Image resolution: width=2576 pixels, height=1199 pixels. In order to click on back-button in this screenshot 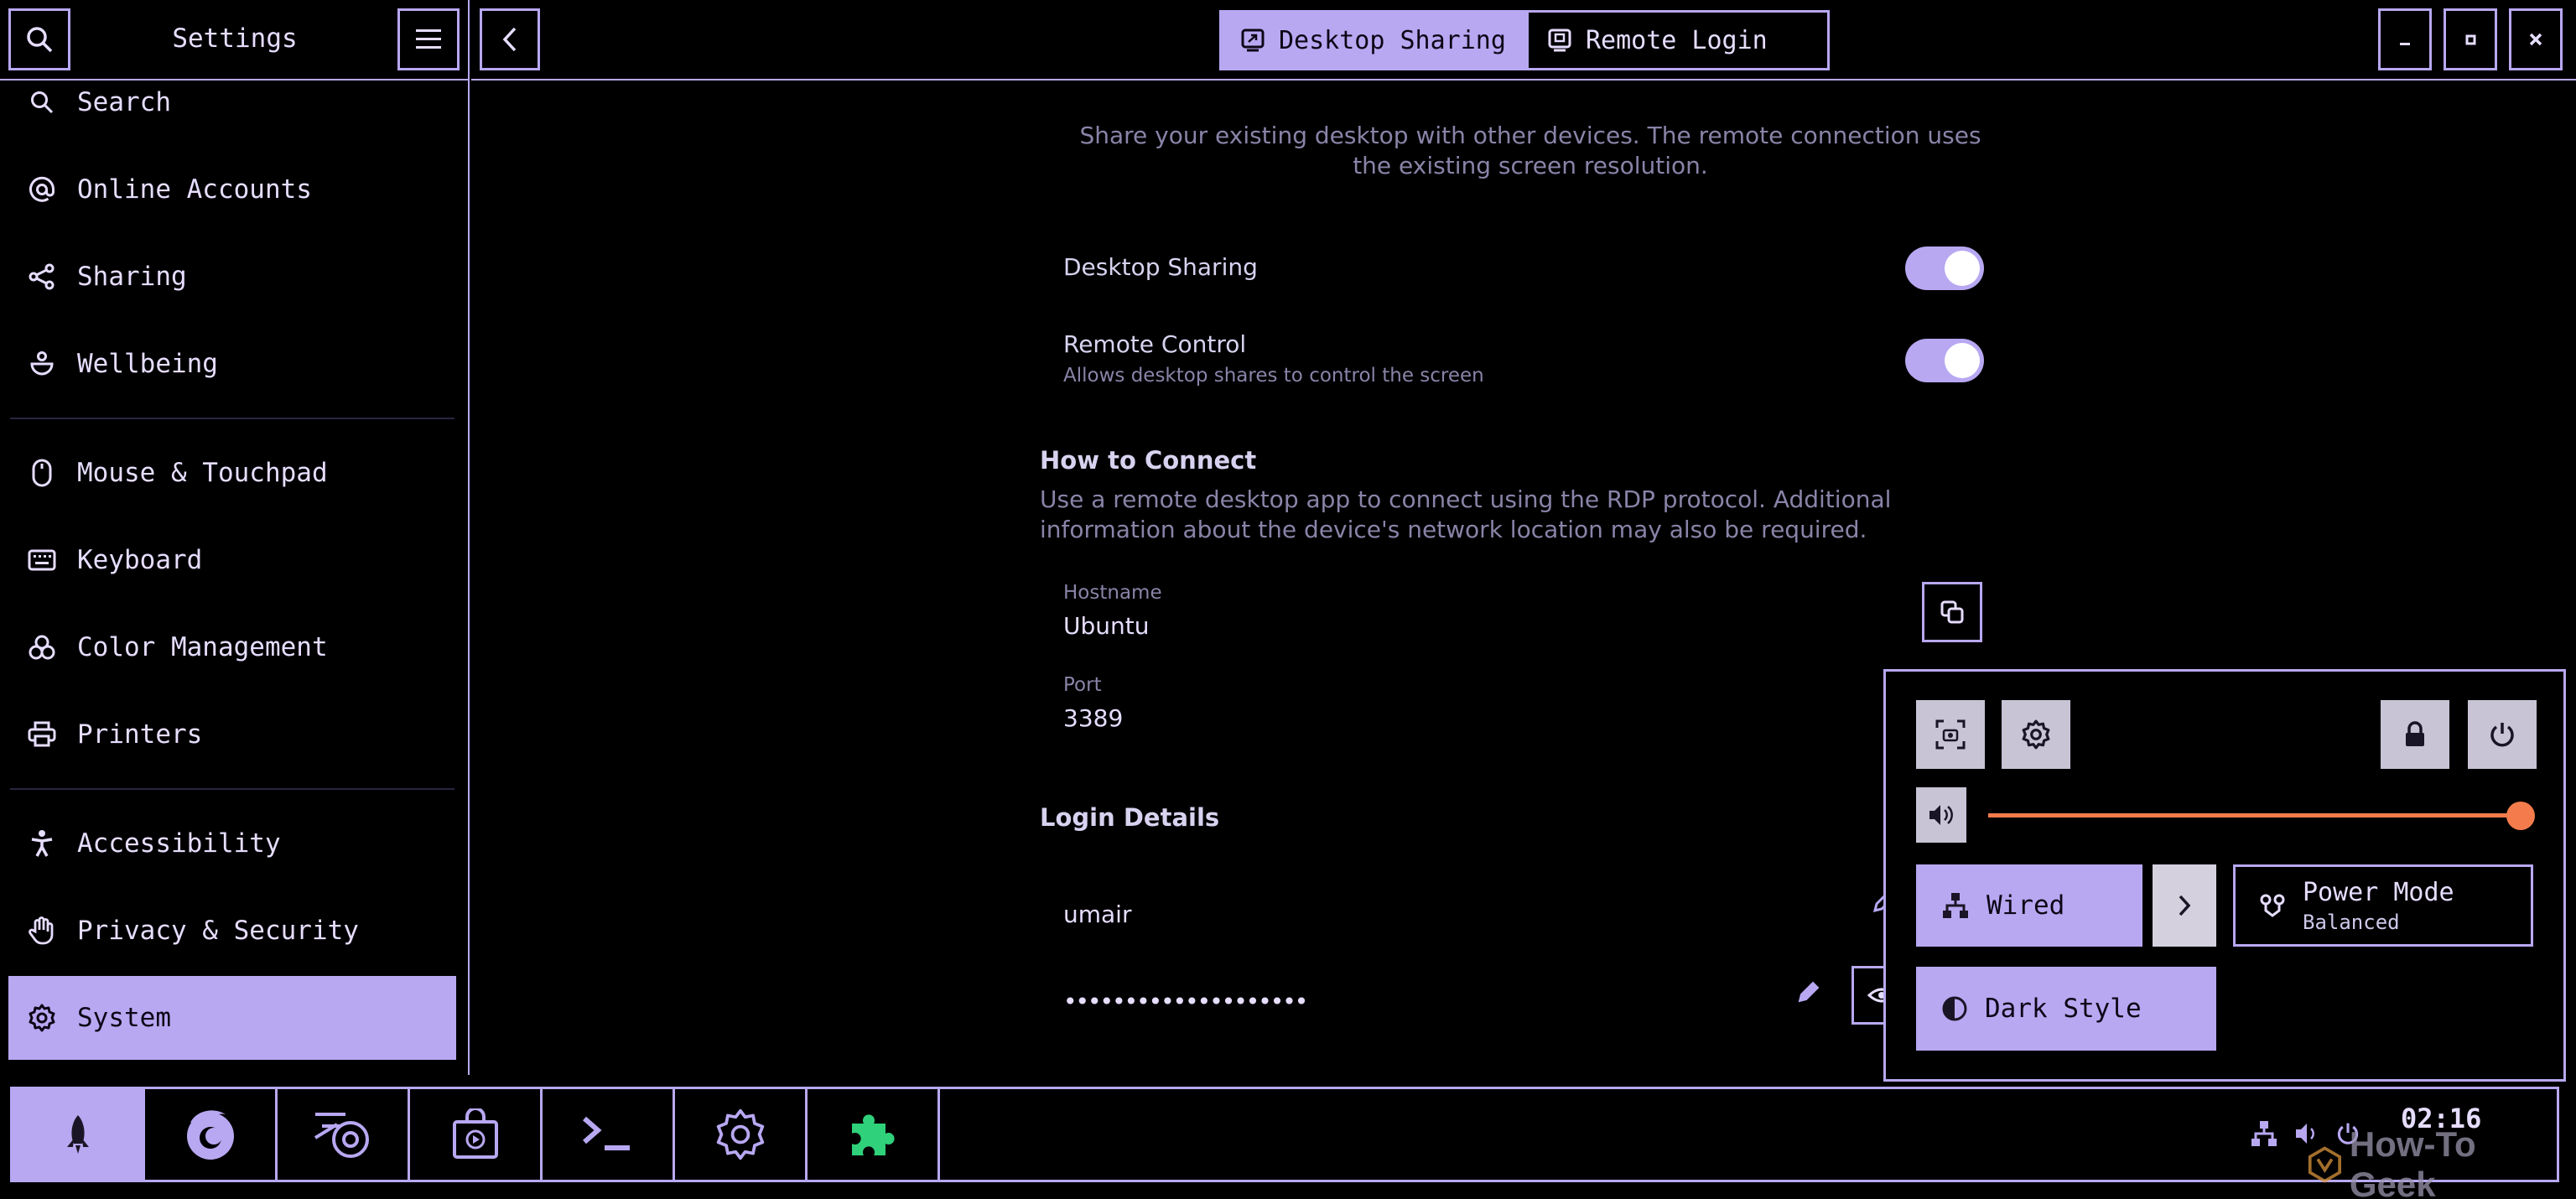, I will do `click(510, 39)`.